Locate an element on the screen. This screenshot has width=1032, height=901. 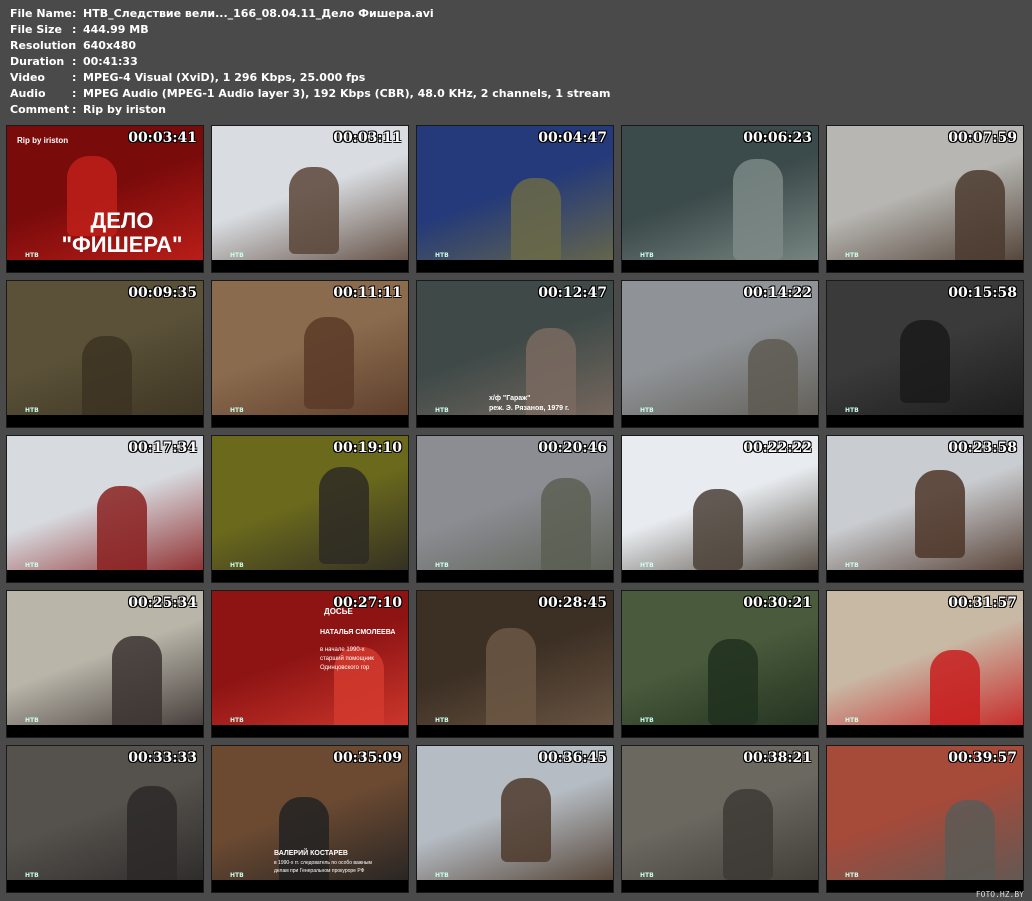
info-key: Comment is located at coordinates (40, 109).